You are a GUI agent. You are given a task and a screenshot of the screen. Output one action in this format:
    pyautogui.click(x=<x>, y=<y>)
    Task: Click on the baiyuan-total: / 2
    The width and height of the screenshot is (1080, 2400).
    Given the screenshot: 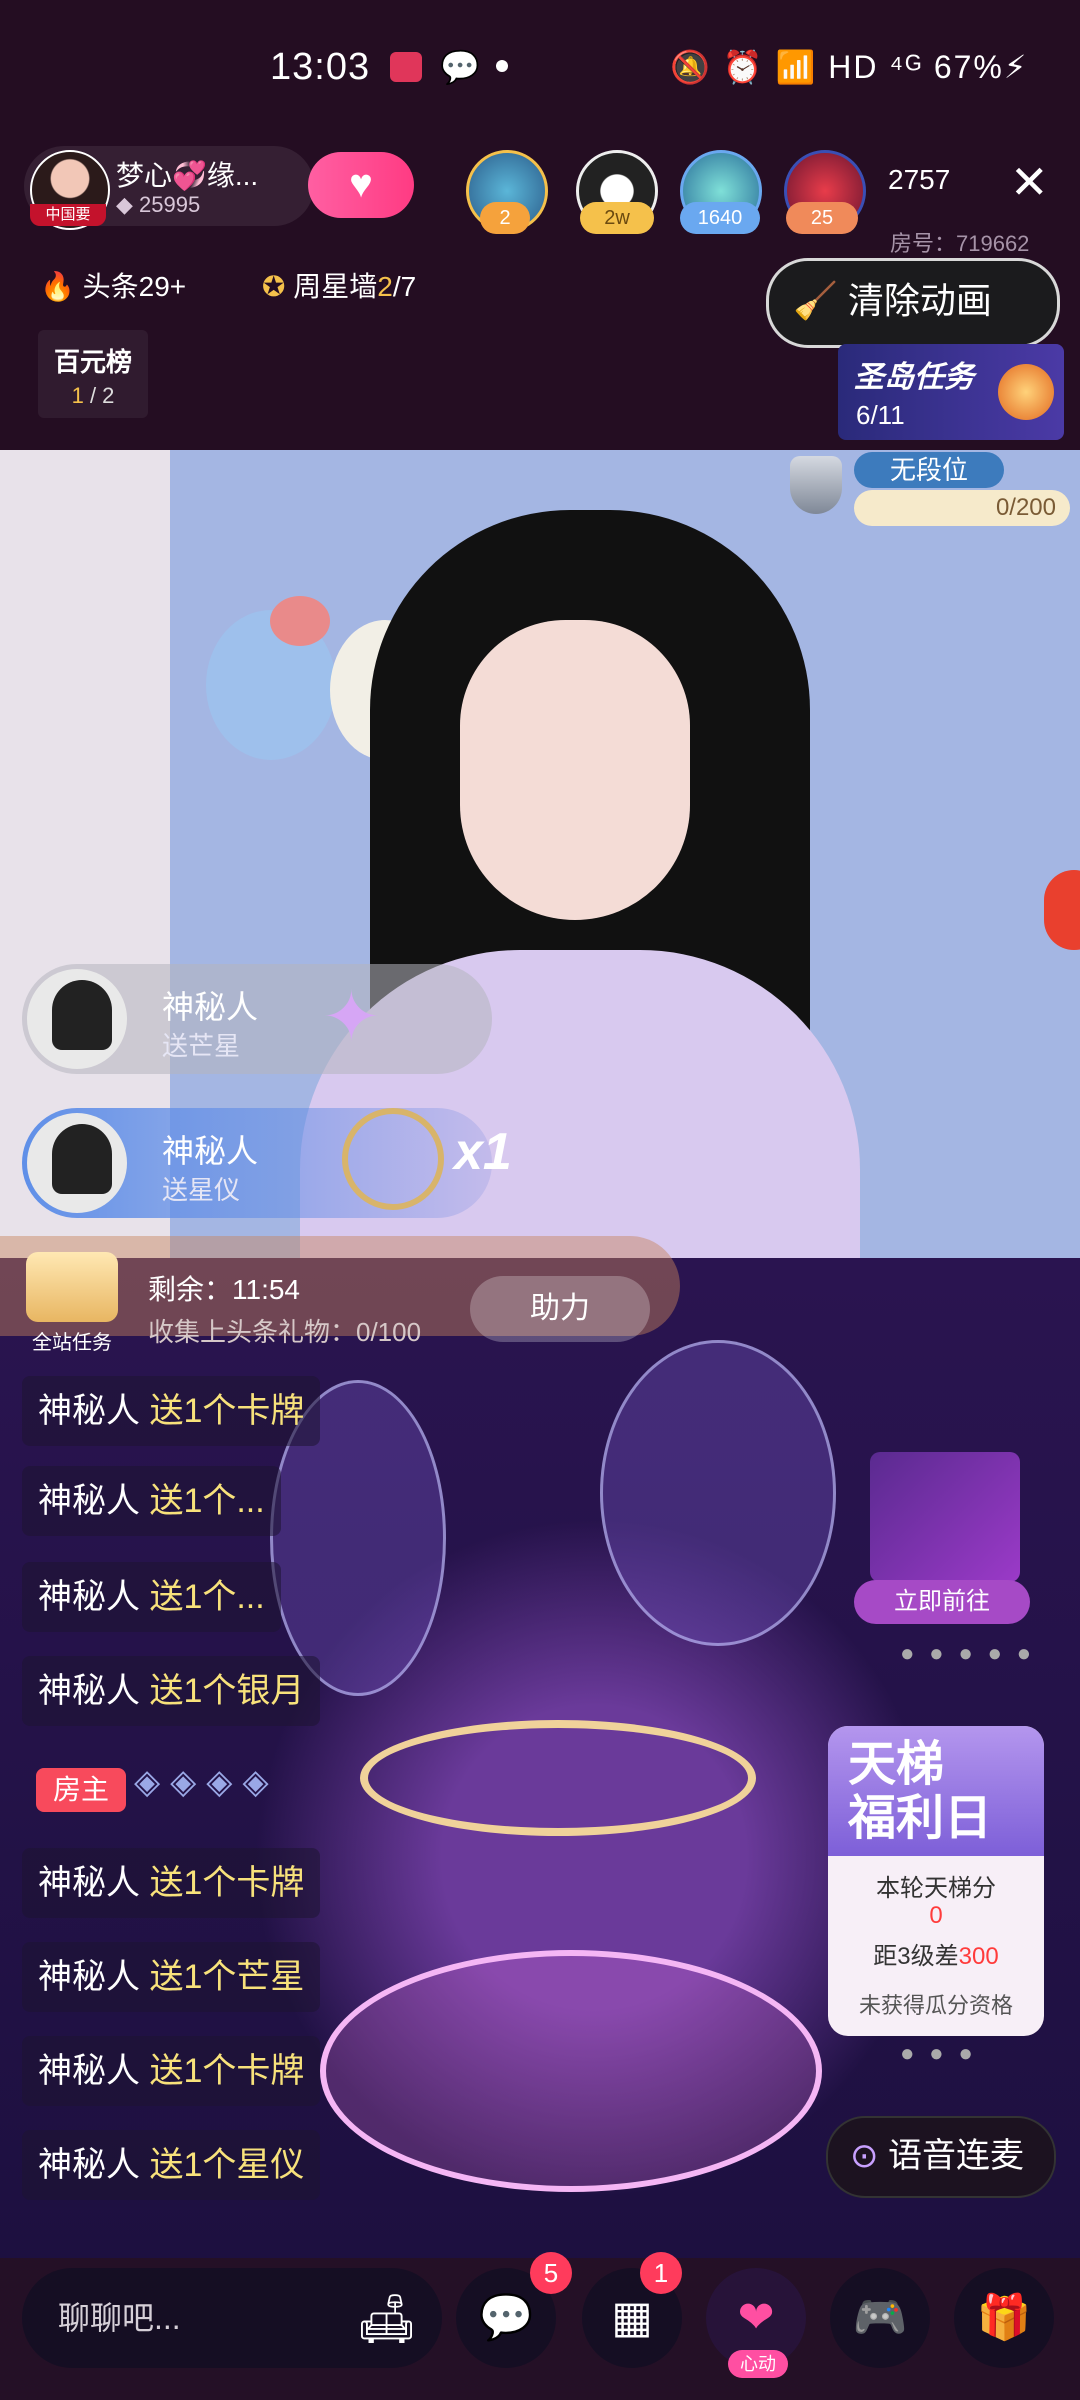 What is the action you would take?
    pyautogui.click(x=99, y=395)
    